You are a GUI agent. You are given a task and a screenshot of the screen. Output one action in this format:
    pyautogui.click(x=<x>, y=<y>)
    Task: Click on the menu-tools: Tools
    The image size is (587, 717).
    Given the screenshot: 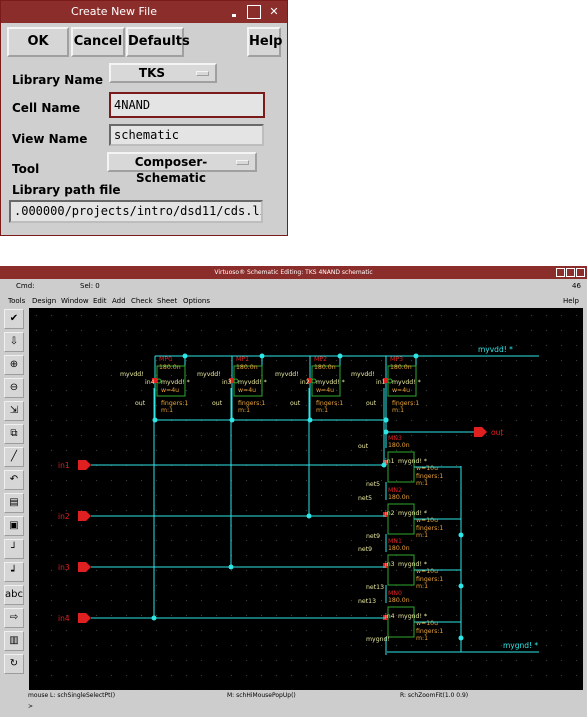 What is the action you would take?
    pyautogui.click(x=16, y=301)
    